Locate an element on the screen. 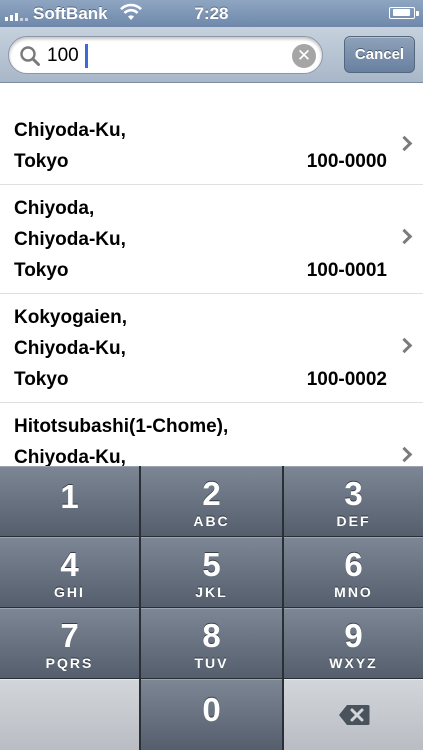 The height and width of the screenshot is (750, 423). keypad-key-4: 4 GHI is located at coordinates (69, 572).